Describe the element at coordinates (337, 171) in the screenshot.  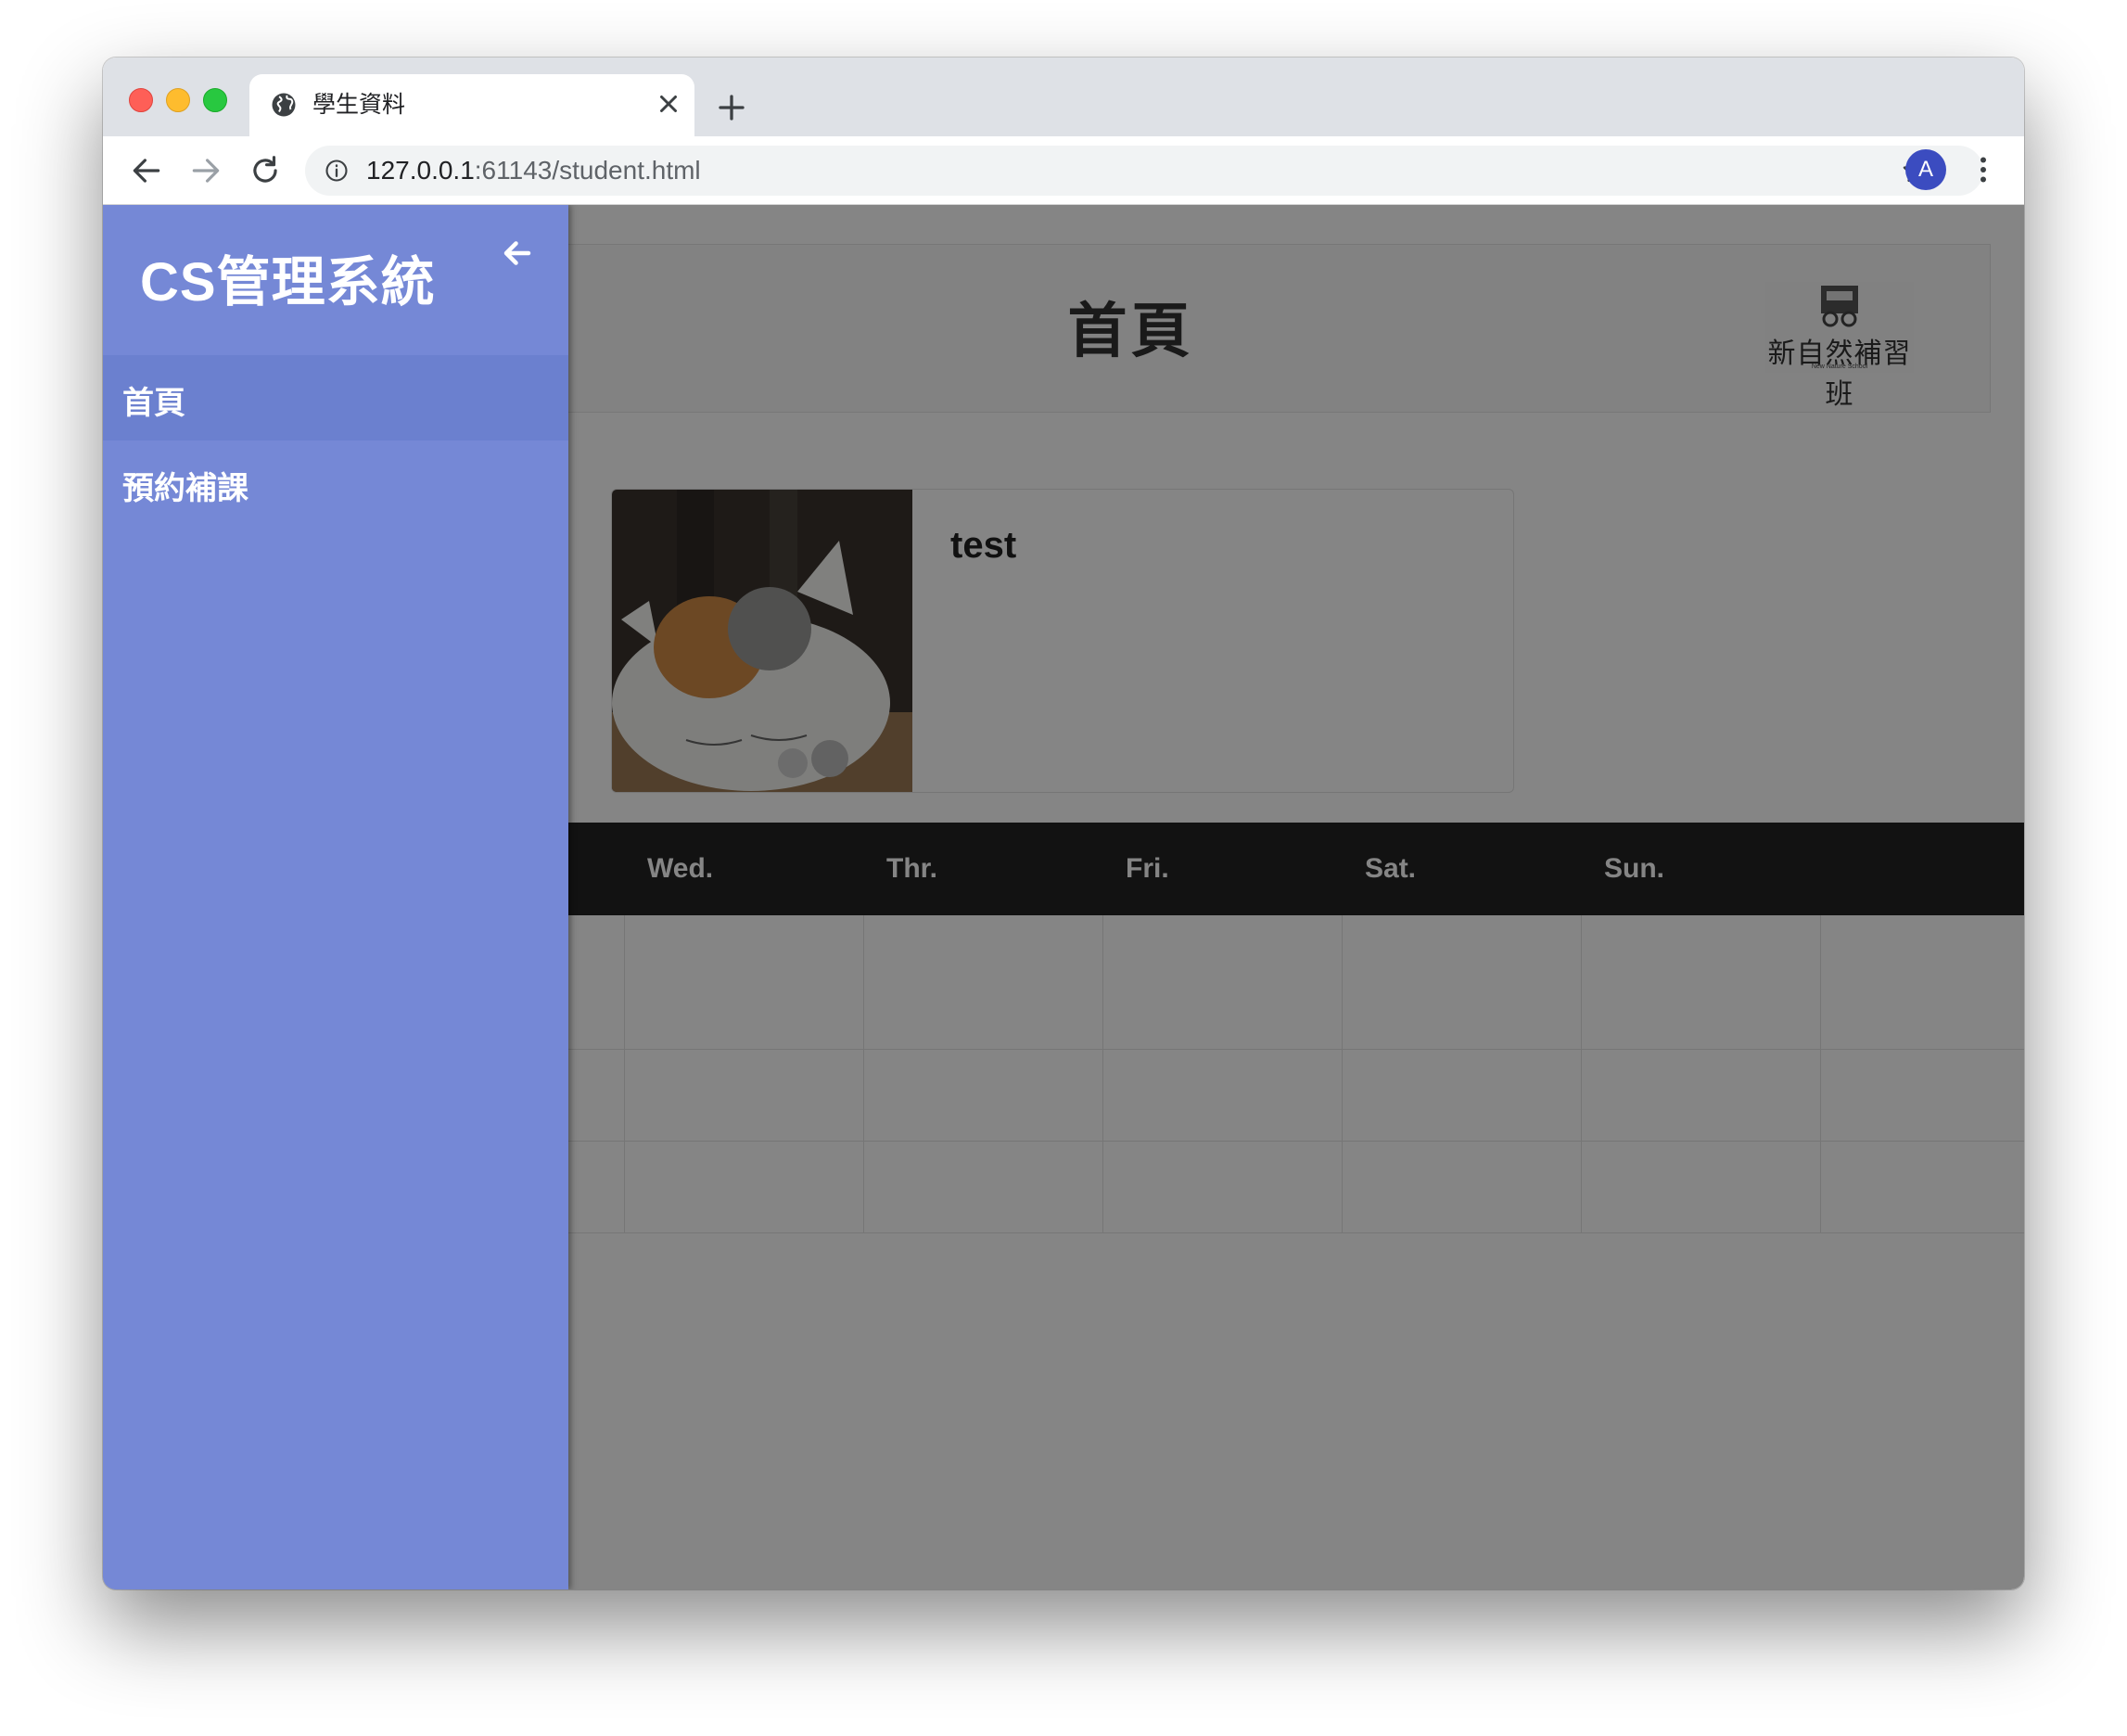
I see `info-icon` at that location.